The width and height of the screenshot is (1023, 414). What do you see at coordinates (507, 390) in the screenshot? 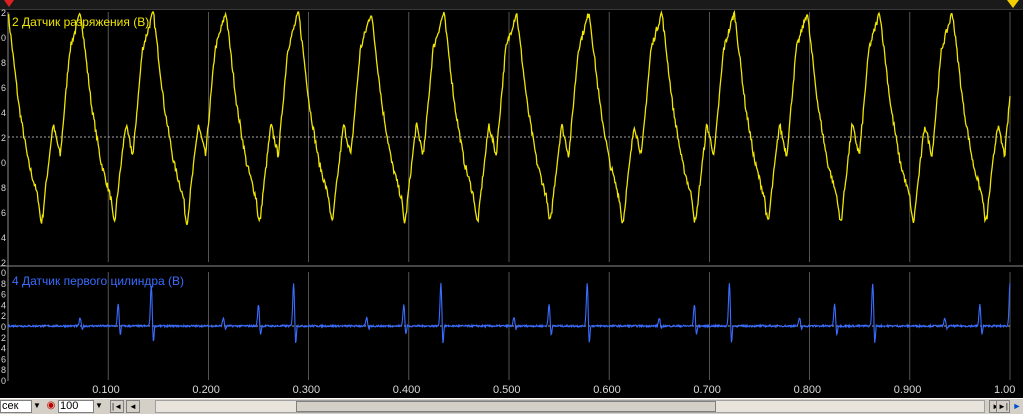
I see `x-tick-label: 0.500` at bounding box center [507, 390].